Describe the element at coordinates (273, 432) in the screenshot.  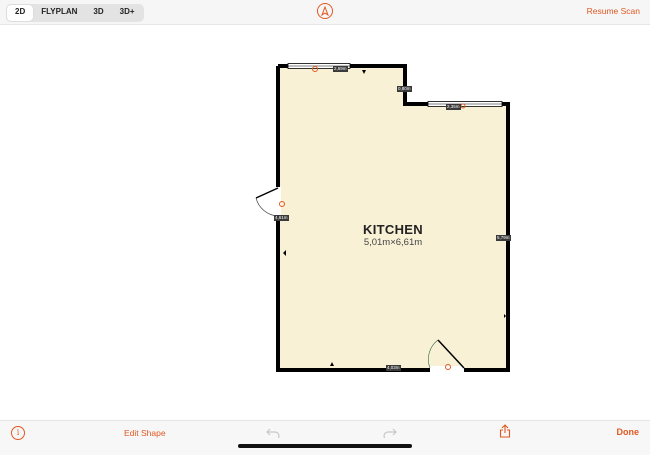
I see `undo-icon` at that location.